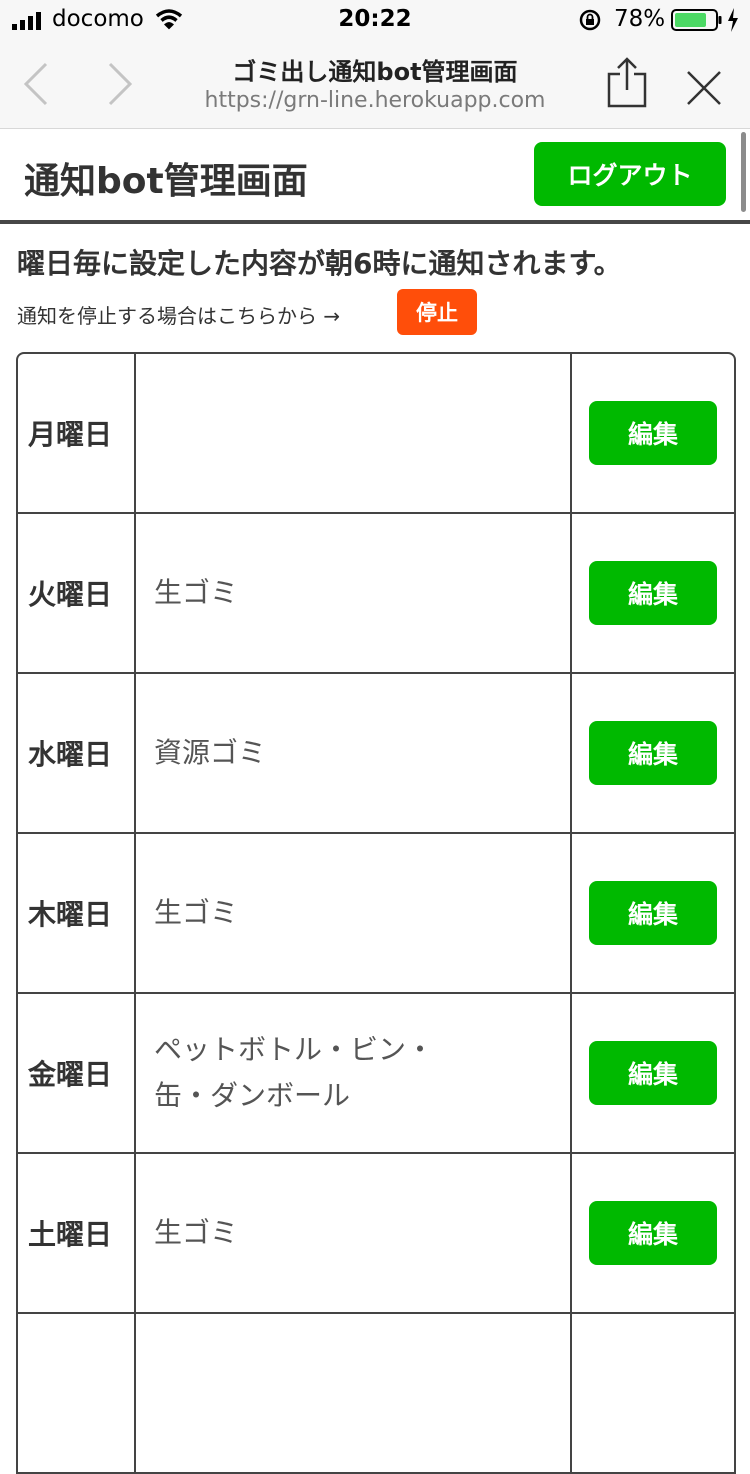 This screenshot has height=1474, width=750. What do you see at coordinates (319, 263) in the screenshot?
I see `notice-text: 曜日毎に設定した内容が朝6時に通知されます。` at bounding box center [319, 263].